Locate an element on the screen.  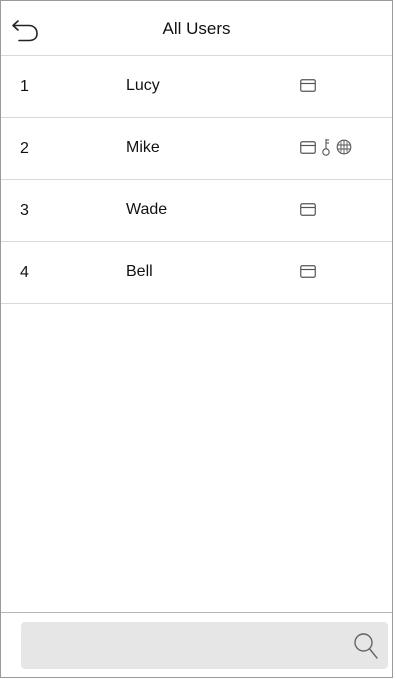
page-title: All Users is located at coordinates (196, 28).